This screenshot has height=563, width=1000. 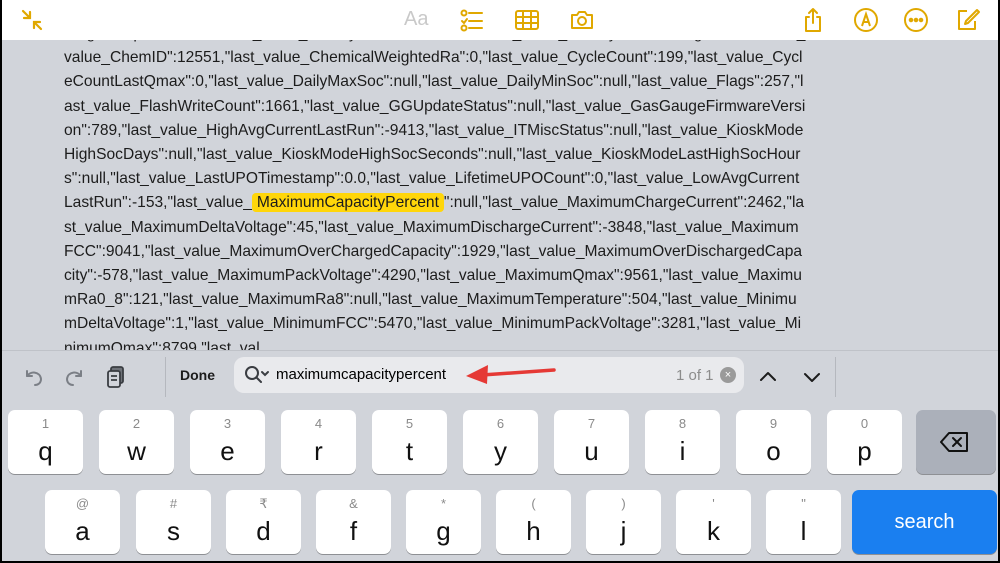 What do you see at coordinates (623, 503) in the screenshot?
I see `key-j-alt: )` at bounding box center [623, 503].